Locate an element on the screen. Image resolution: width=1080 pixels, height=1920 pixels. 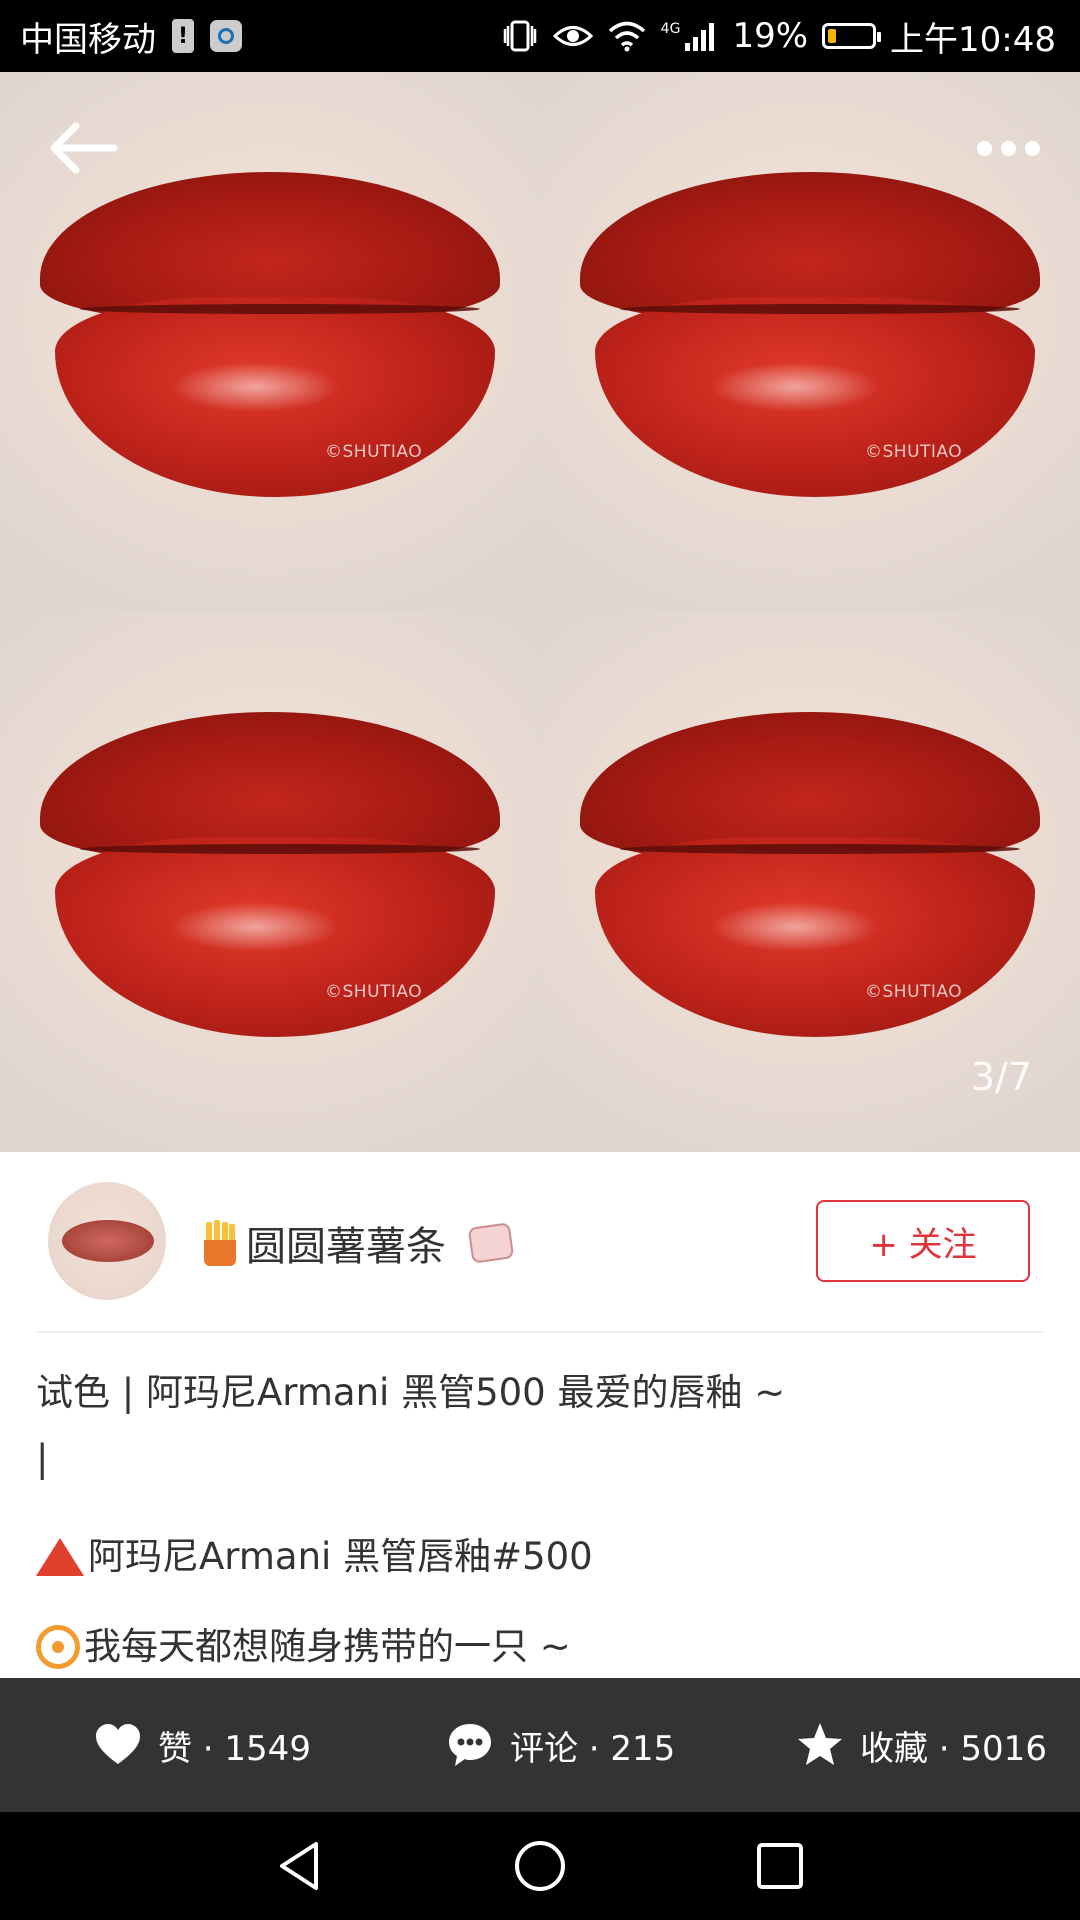
star-icon is located at coordinates (820, 1745).